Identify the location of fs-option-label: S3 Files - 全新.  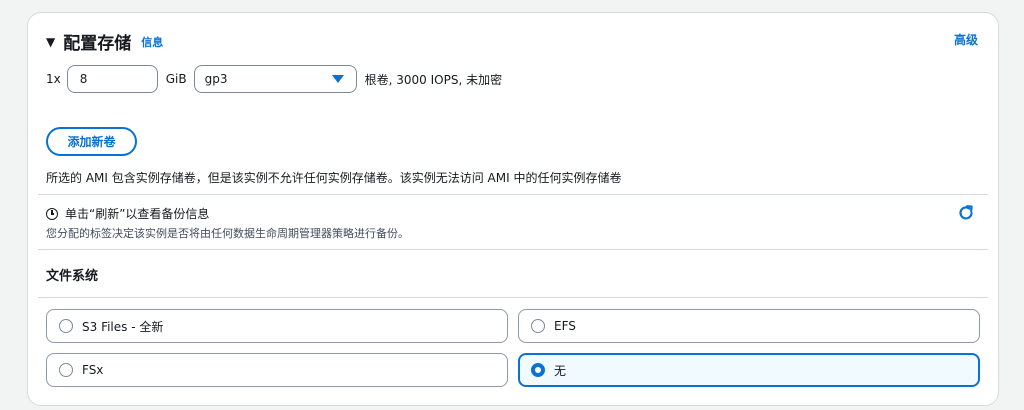
(123, 326).